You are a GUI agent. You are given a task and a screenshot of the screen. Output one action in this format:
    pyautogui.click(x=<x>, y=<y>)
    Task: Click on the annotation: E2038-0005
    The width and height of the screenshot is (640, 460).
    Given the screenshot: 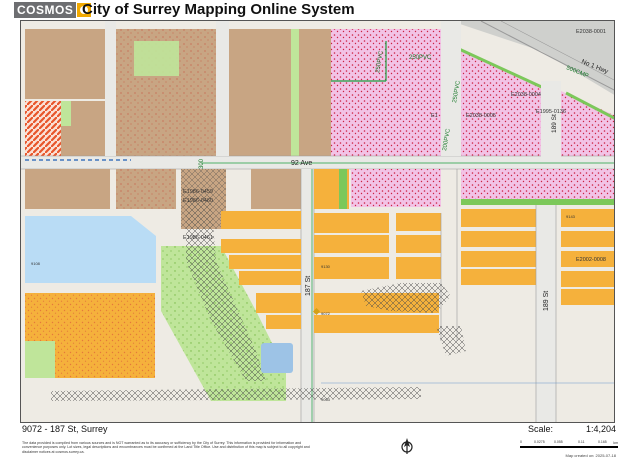 What is the action you would take?
    pyautogui.click(x=481, y=116)
    